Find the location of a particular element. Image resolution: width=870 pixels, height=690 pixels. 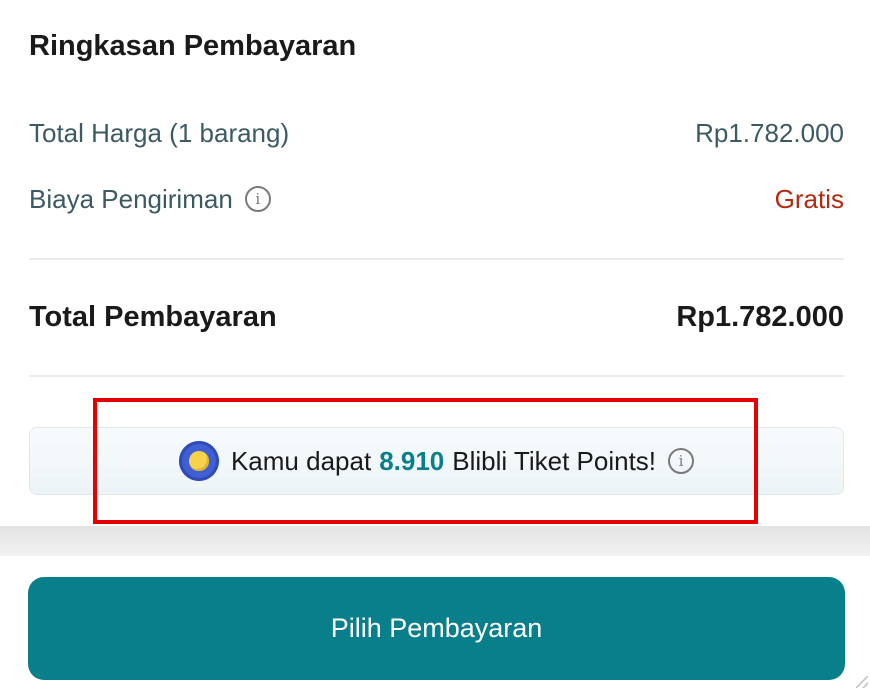

choose-payment-button: Pilih Pembayaran is located at coordinates (436, 628).